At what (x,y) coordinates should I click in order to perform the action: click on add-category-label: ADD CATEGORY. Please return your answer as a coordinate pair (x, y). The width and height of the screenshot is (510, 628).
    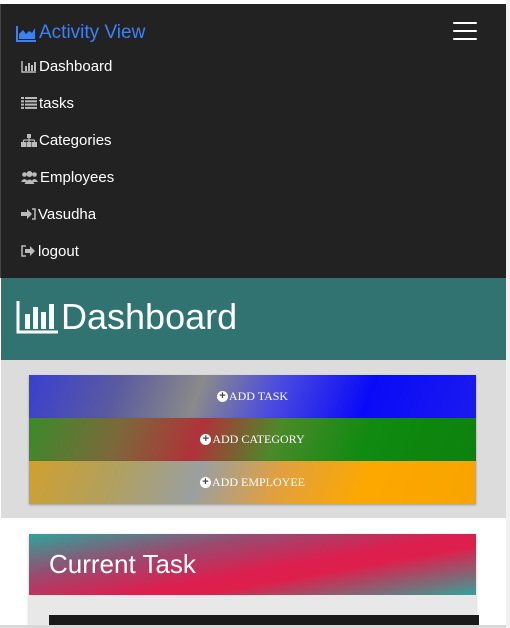
    Looking at the image, I should click on (258, 439).